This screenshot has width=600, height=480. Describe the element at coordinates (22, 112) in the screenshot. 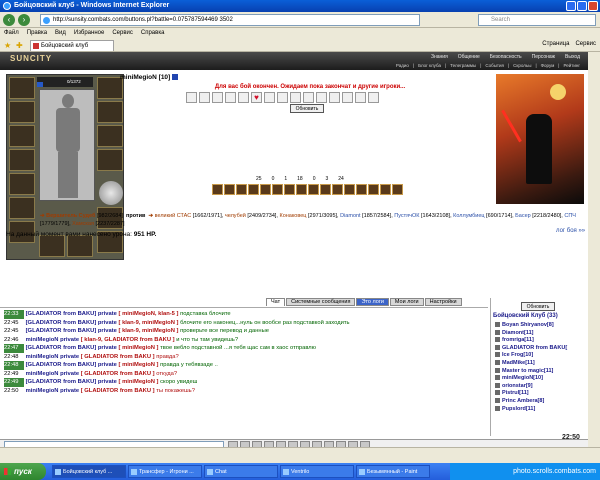

I see `amulet-slot` at that location.